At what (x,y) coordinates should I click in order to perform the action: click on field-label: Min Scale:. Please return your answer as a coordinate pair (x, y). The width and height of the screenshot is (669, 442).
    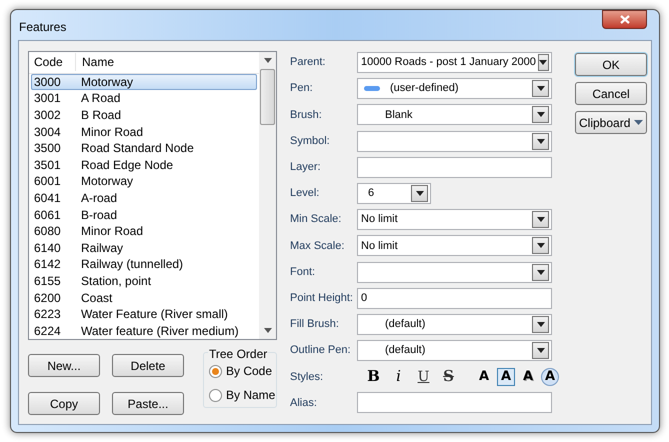
    Looking at the image, I should click on (316, 220).